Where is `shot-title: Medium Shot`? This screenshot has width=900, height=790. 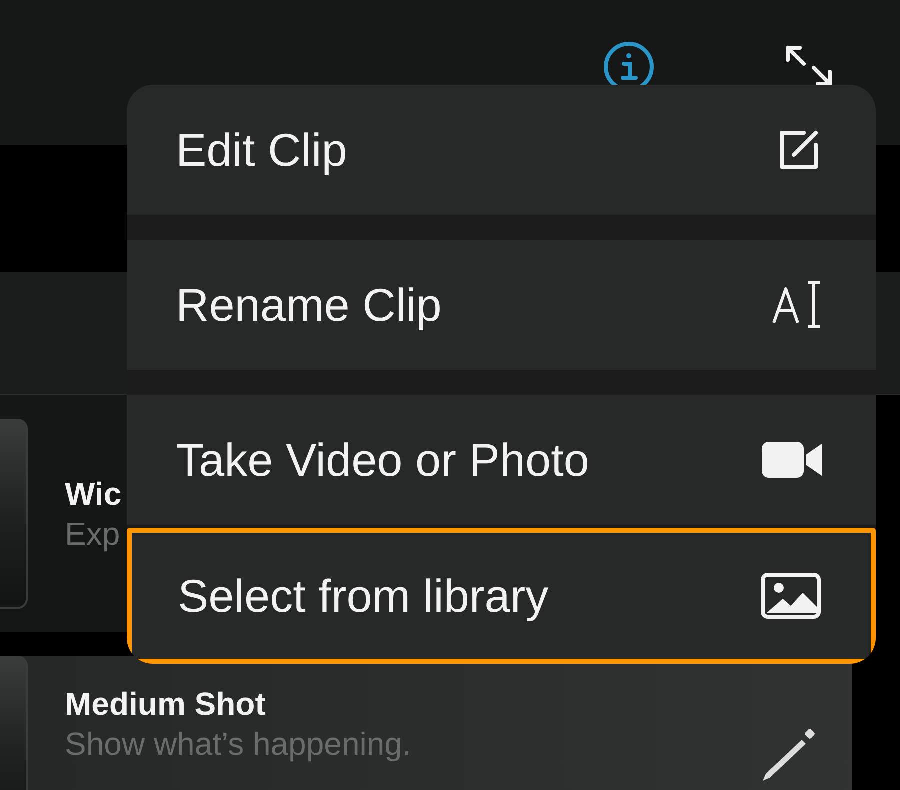 shot-title: Medium Shot is located at coordinates (166, 704).